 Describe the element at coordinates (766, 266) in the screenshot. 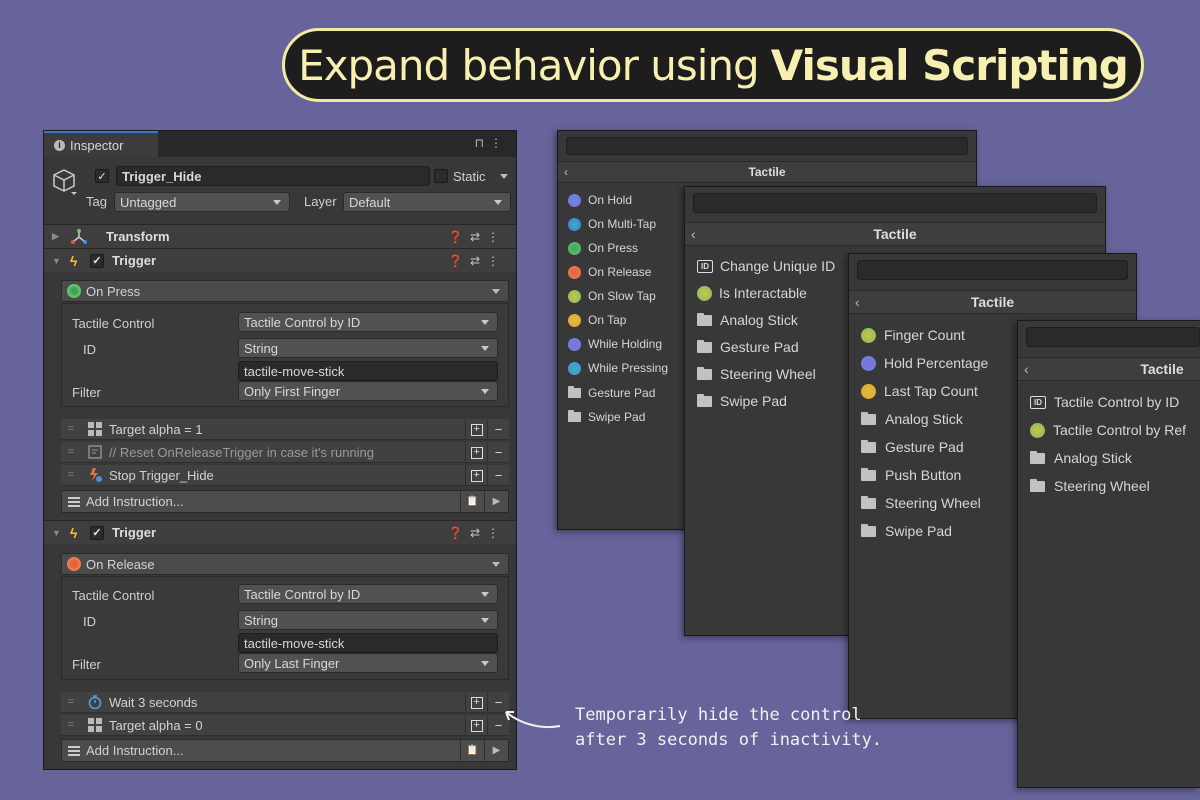

I see `menu-item: ID Change Unique ID` at that location.